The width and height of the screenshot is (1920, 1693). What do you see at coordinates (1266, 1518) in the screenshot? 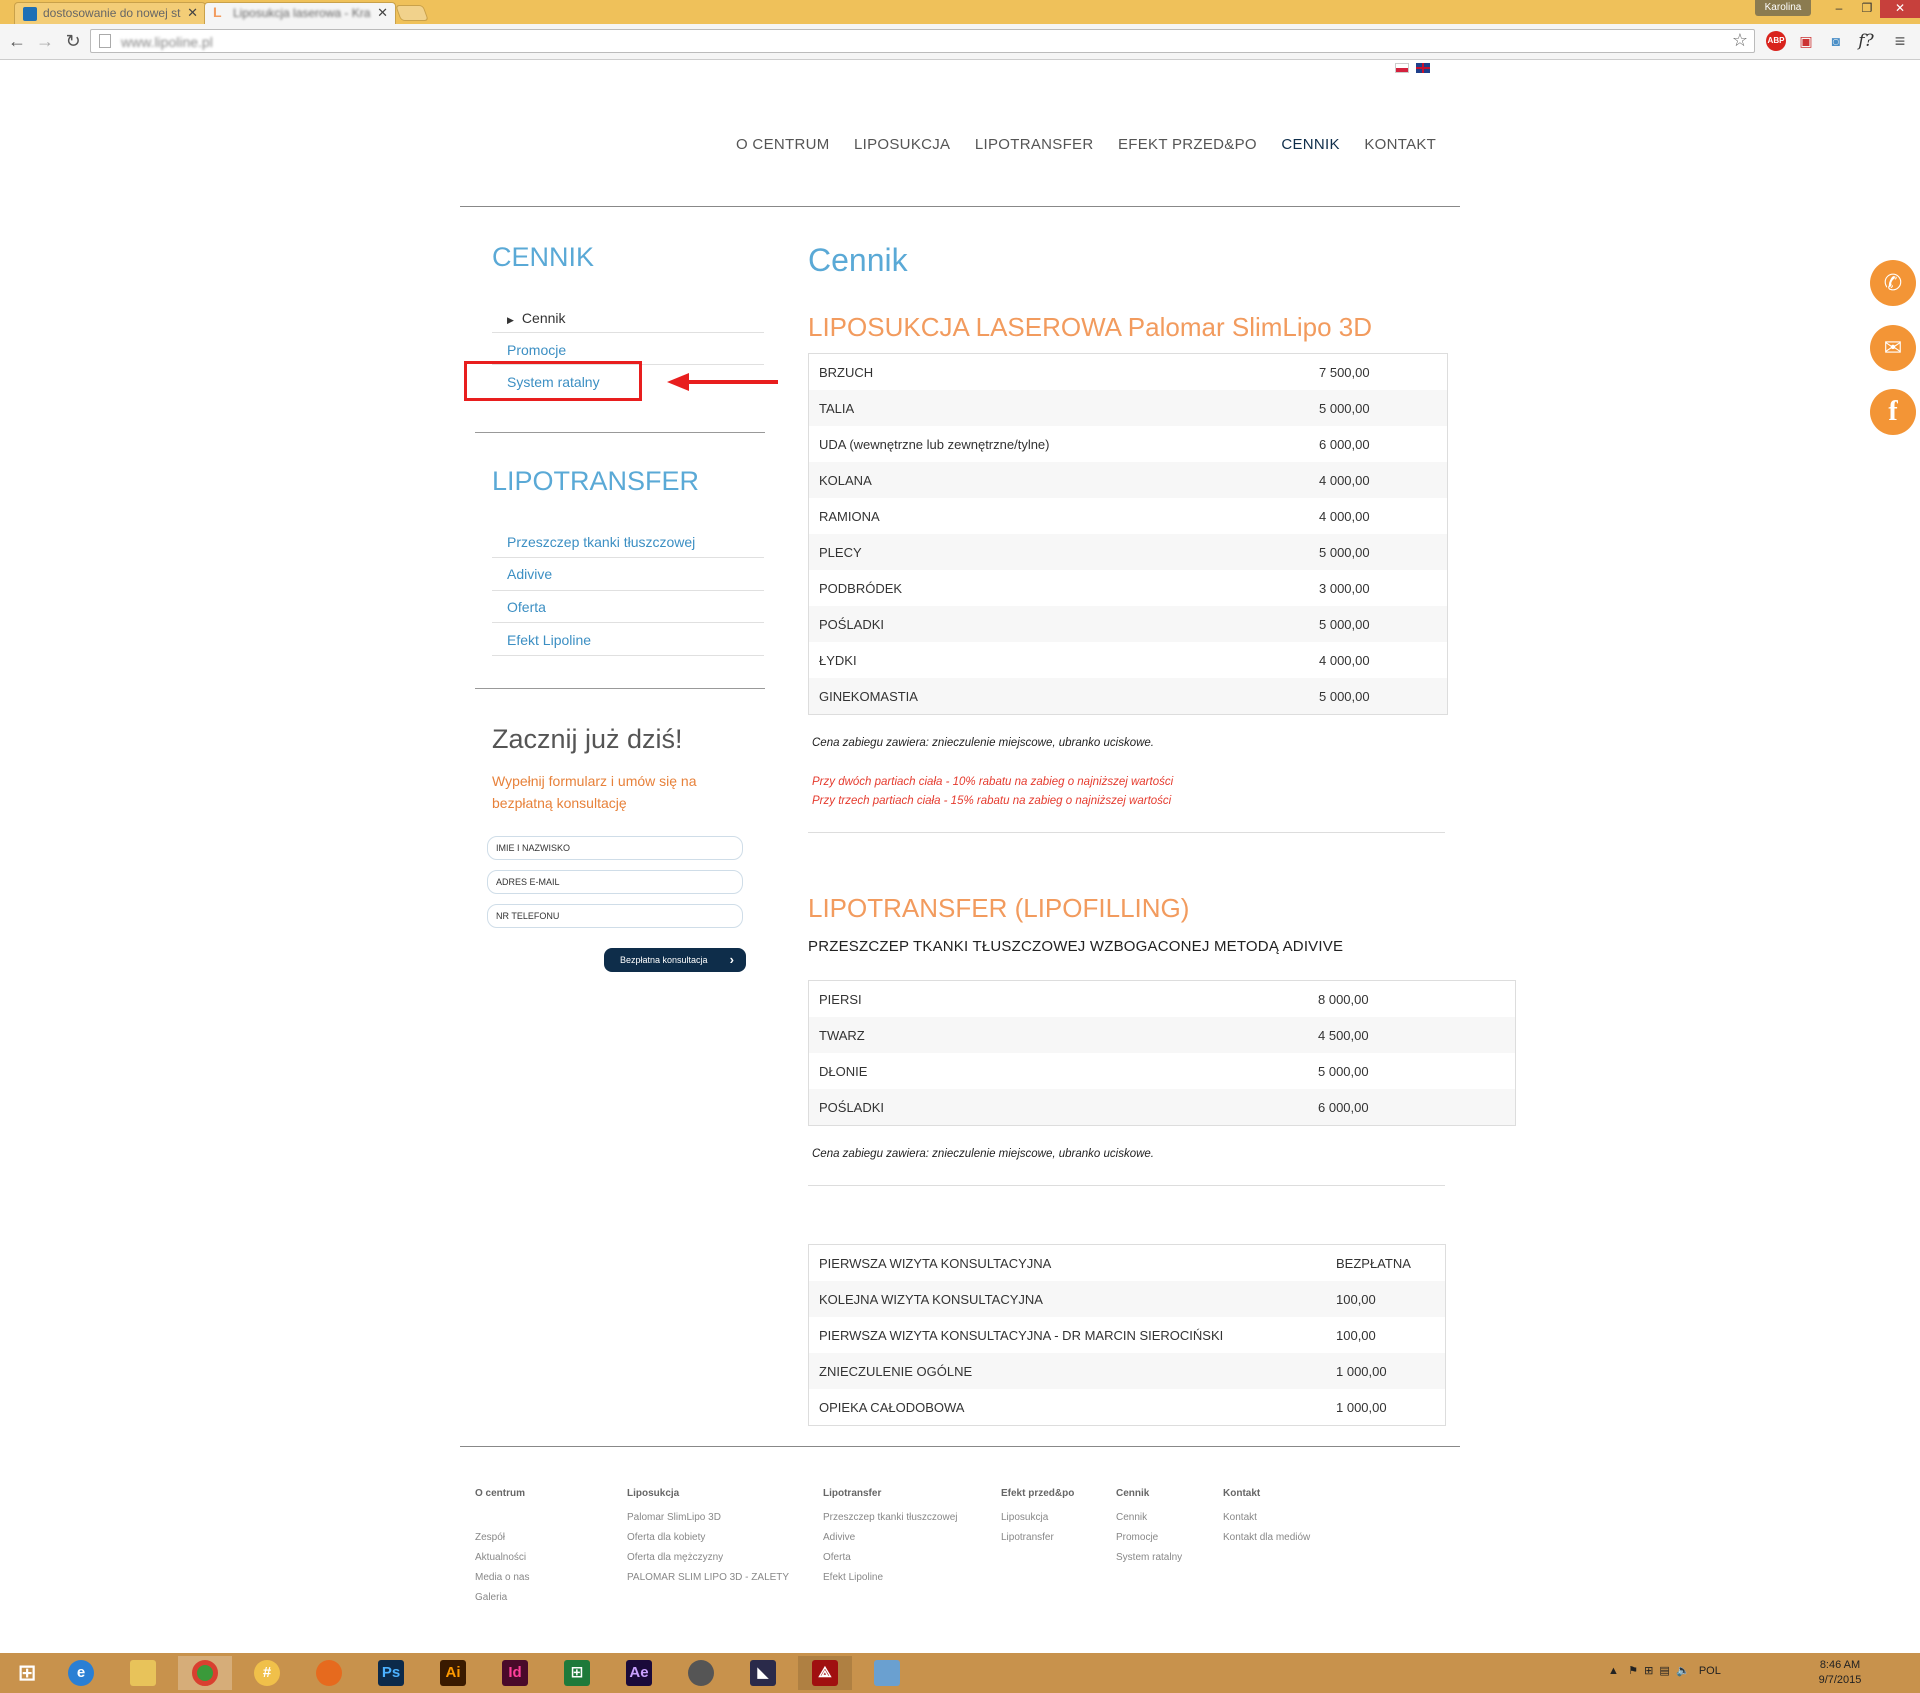
I see `footer-link: Kontakt` at bounding box center [1266, 1518].